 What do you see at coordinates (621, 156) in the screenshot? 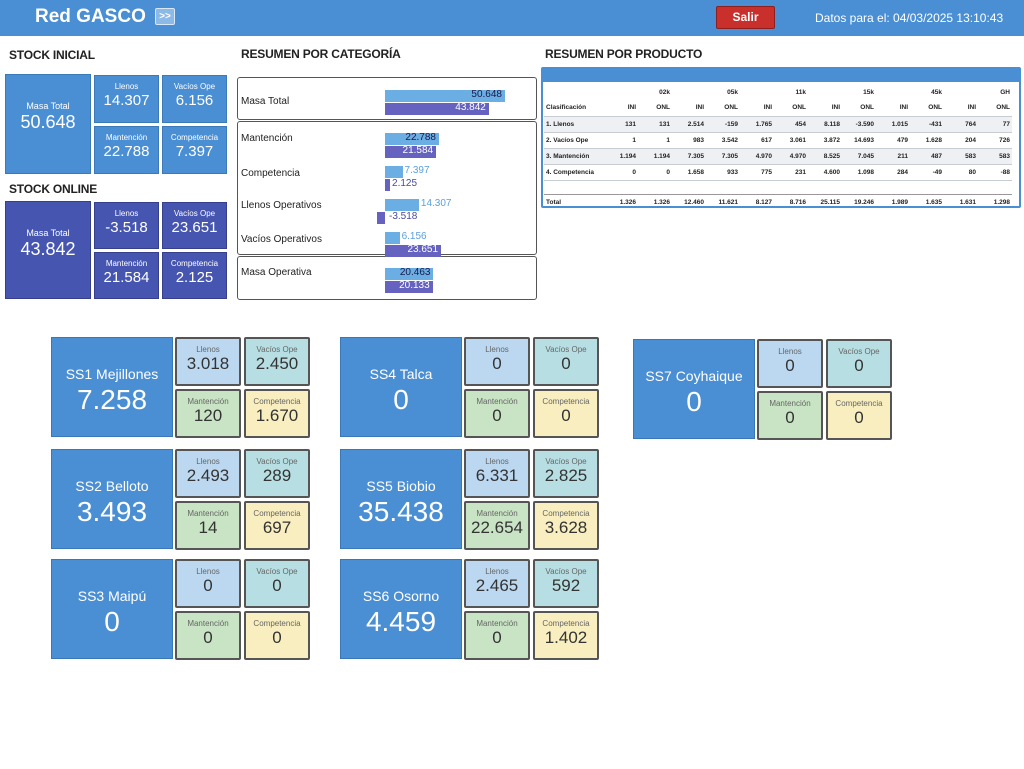
I see `table-cell: 1.194` at bounding box center [621, 156].